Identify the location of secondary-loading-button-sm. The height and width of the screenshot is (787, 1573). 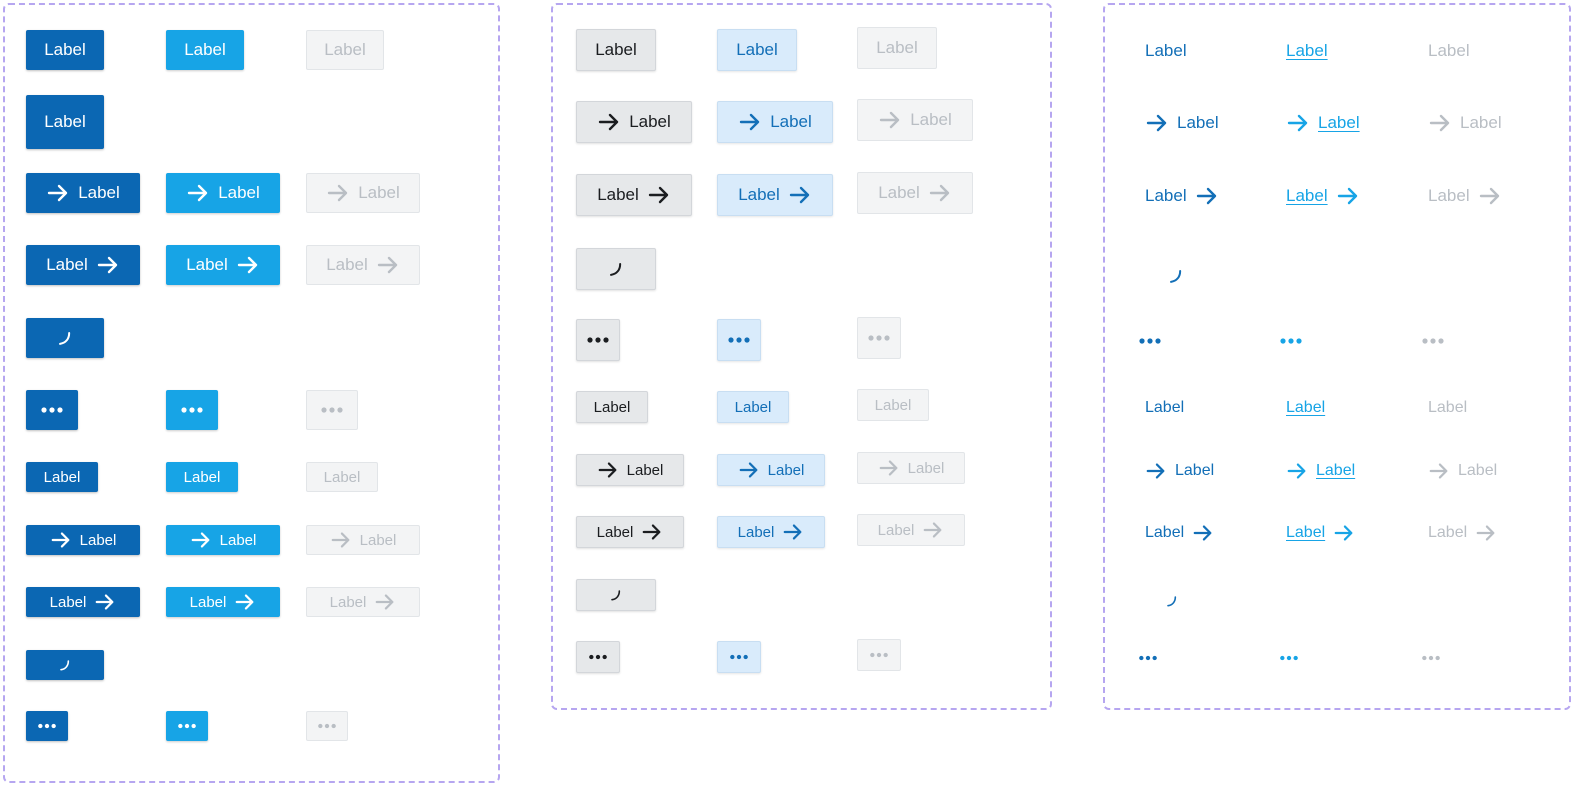
(616, 595).